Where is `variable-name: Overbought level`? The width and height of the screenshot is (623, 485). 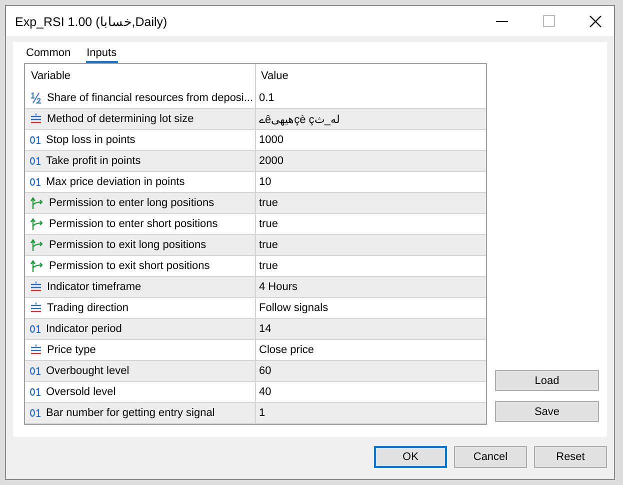
variable-name: Overbought level is located at coordinates (88, 371).